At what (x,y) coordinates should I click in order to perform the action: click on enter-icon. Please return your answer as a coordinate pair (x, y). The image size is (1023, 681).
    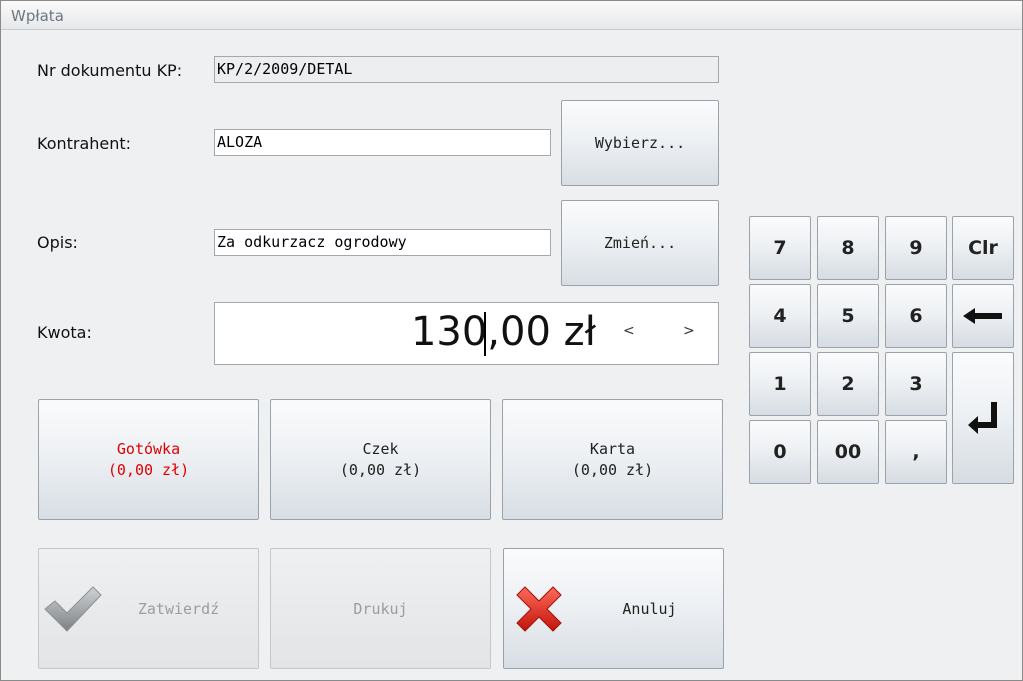
    Looking at the image, I should click on (982, 418).